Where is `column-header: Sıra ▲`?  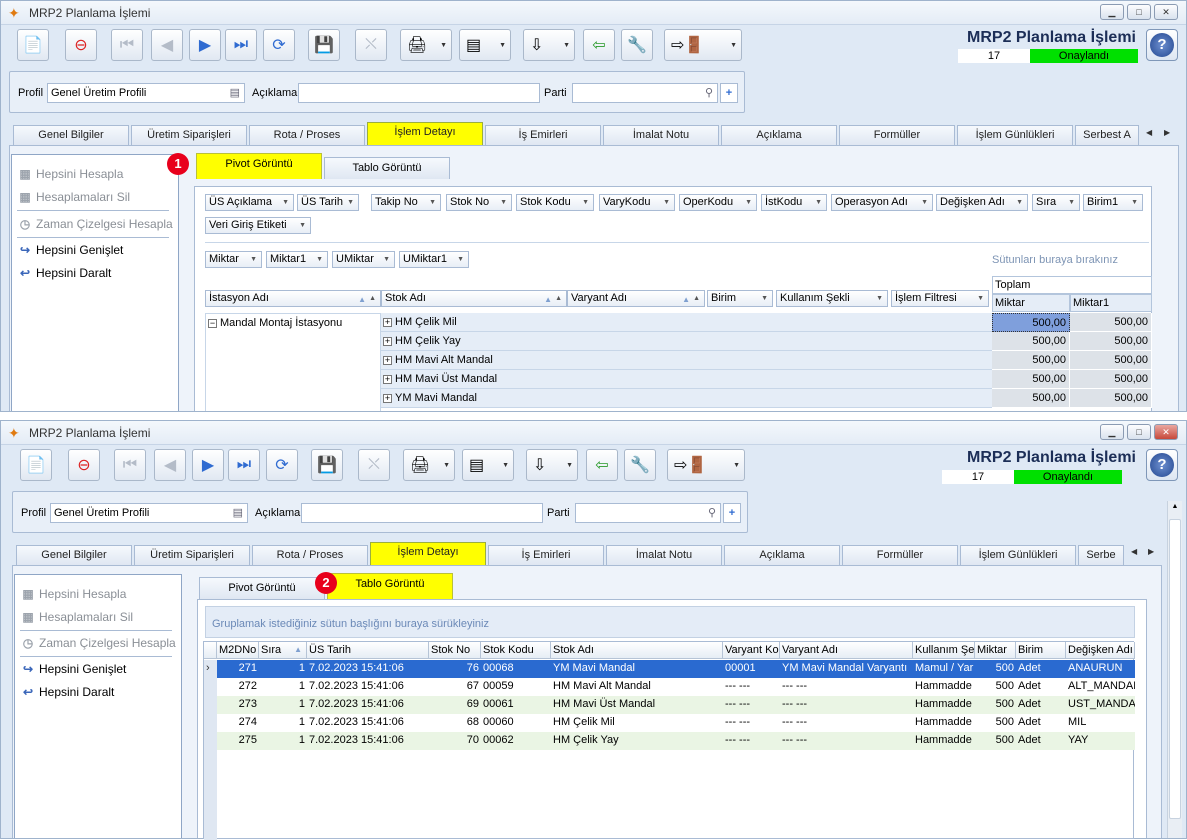 column-header: Sıra ▲ is located at coordinates (283, 650).